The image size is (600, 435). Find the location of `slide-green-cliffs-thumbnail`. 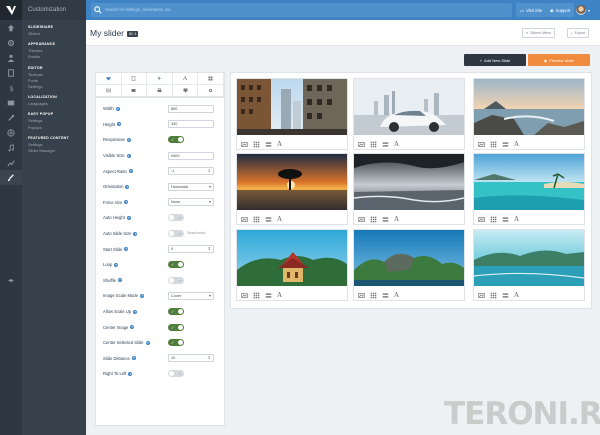

slide-green-cliffs-thumbnail is located at coordinates (409, 259).